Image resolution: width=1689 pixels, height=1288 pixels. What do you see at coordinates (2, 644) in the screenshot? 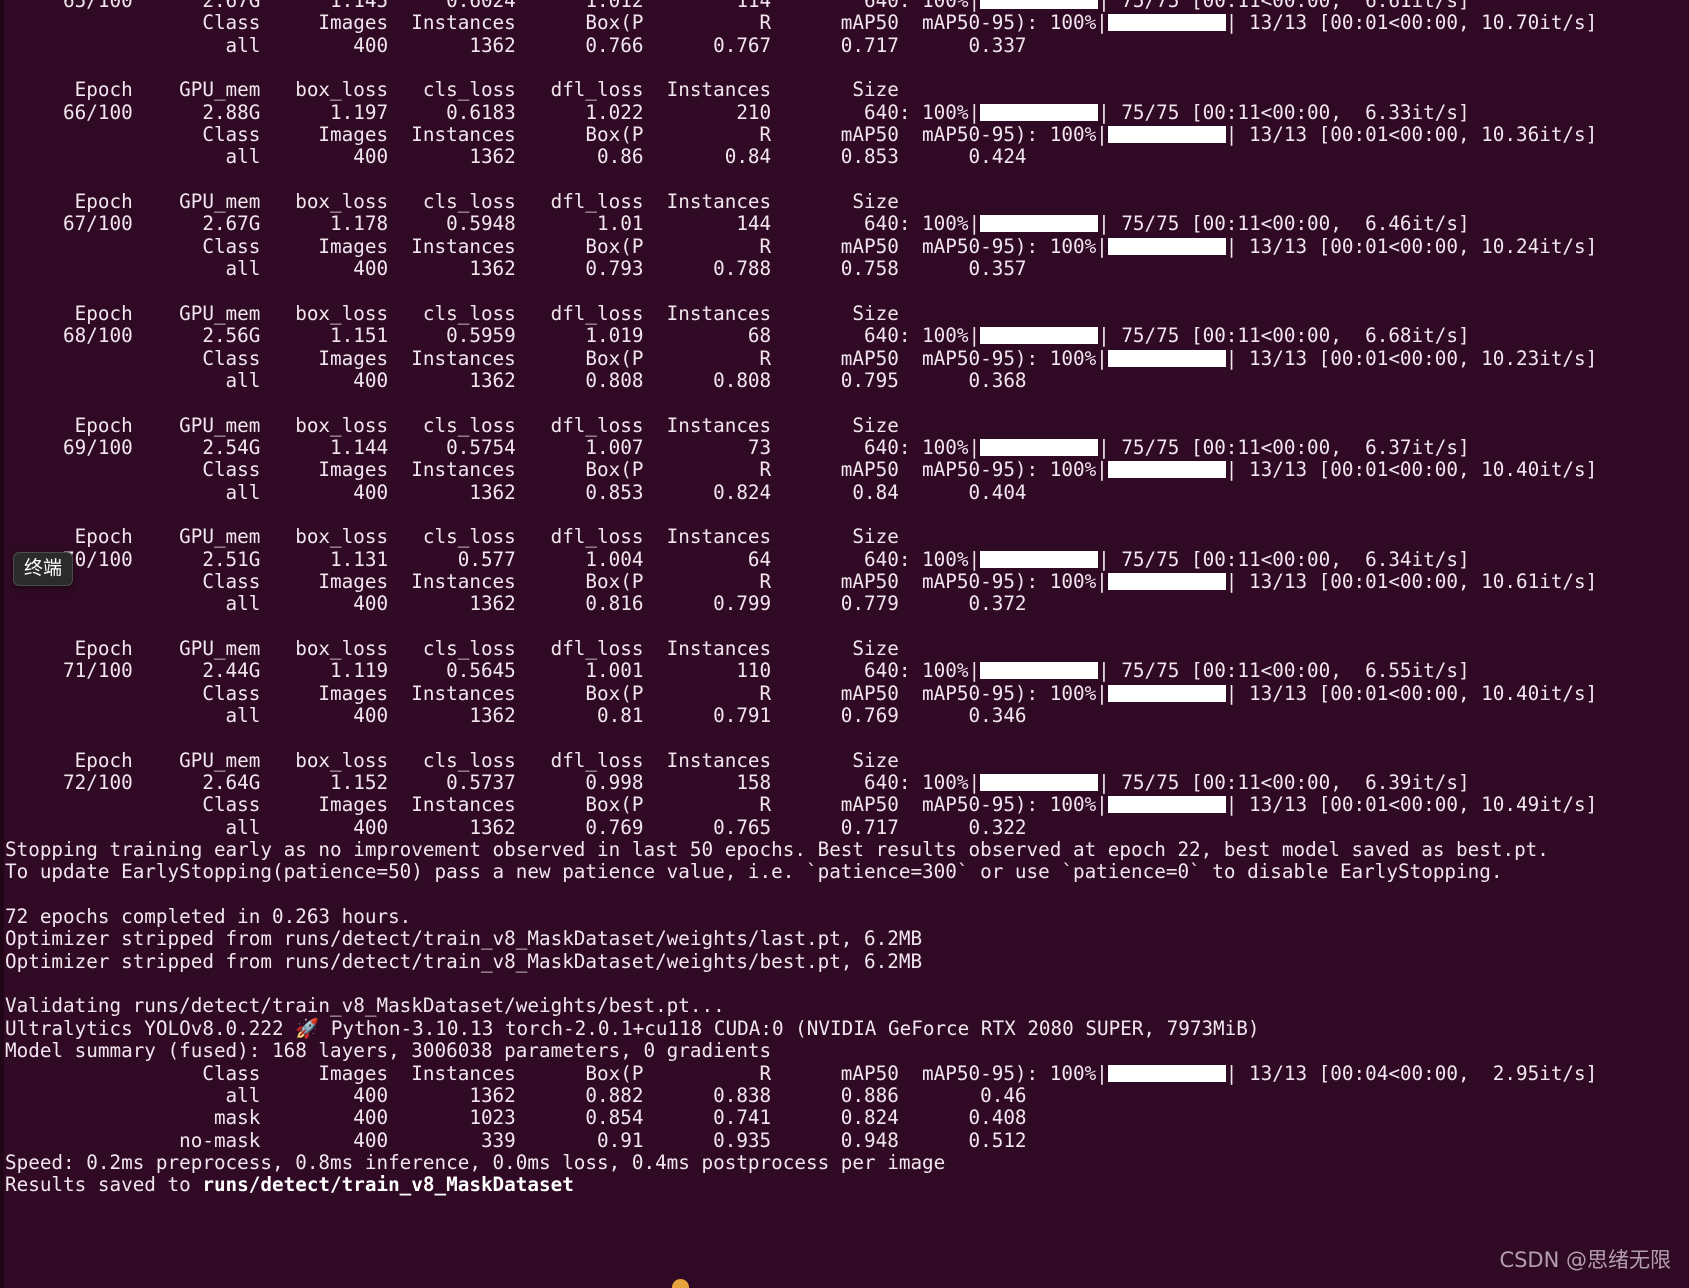
I see `window-left-edge` at bounding box center [2, 644].